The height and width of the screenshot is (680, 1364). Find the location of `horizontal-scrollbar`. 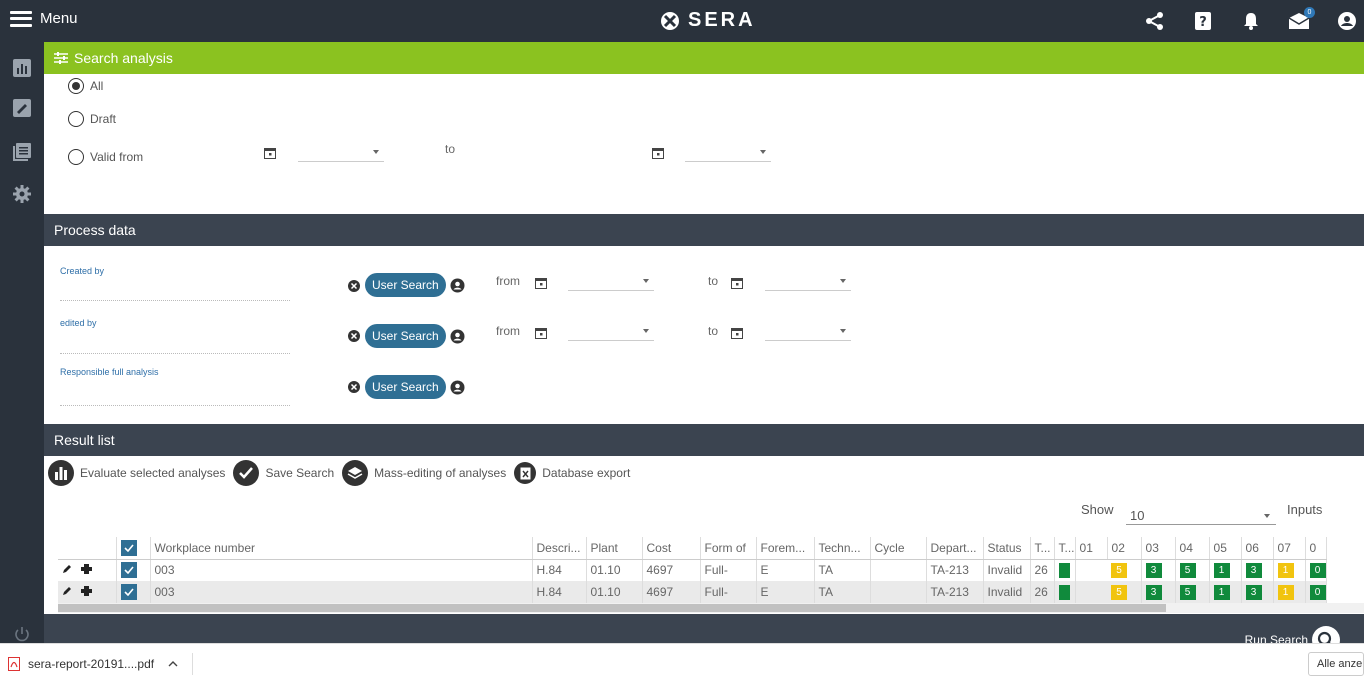

horizontal-scrollbar is located at coordinates (711, 608).